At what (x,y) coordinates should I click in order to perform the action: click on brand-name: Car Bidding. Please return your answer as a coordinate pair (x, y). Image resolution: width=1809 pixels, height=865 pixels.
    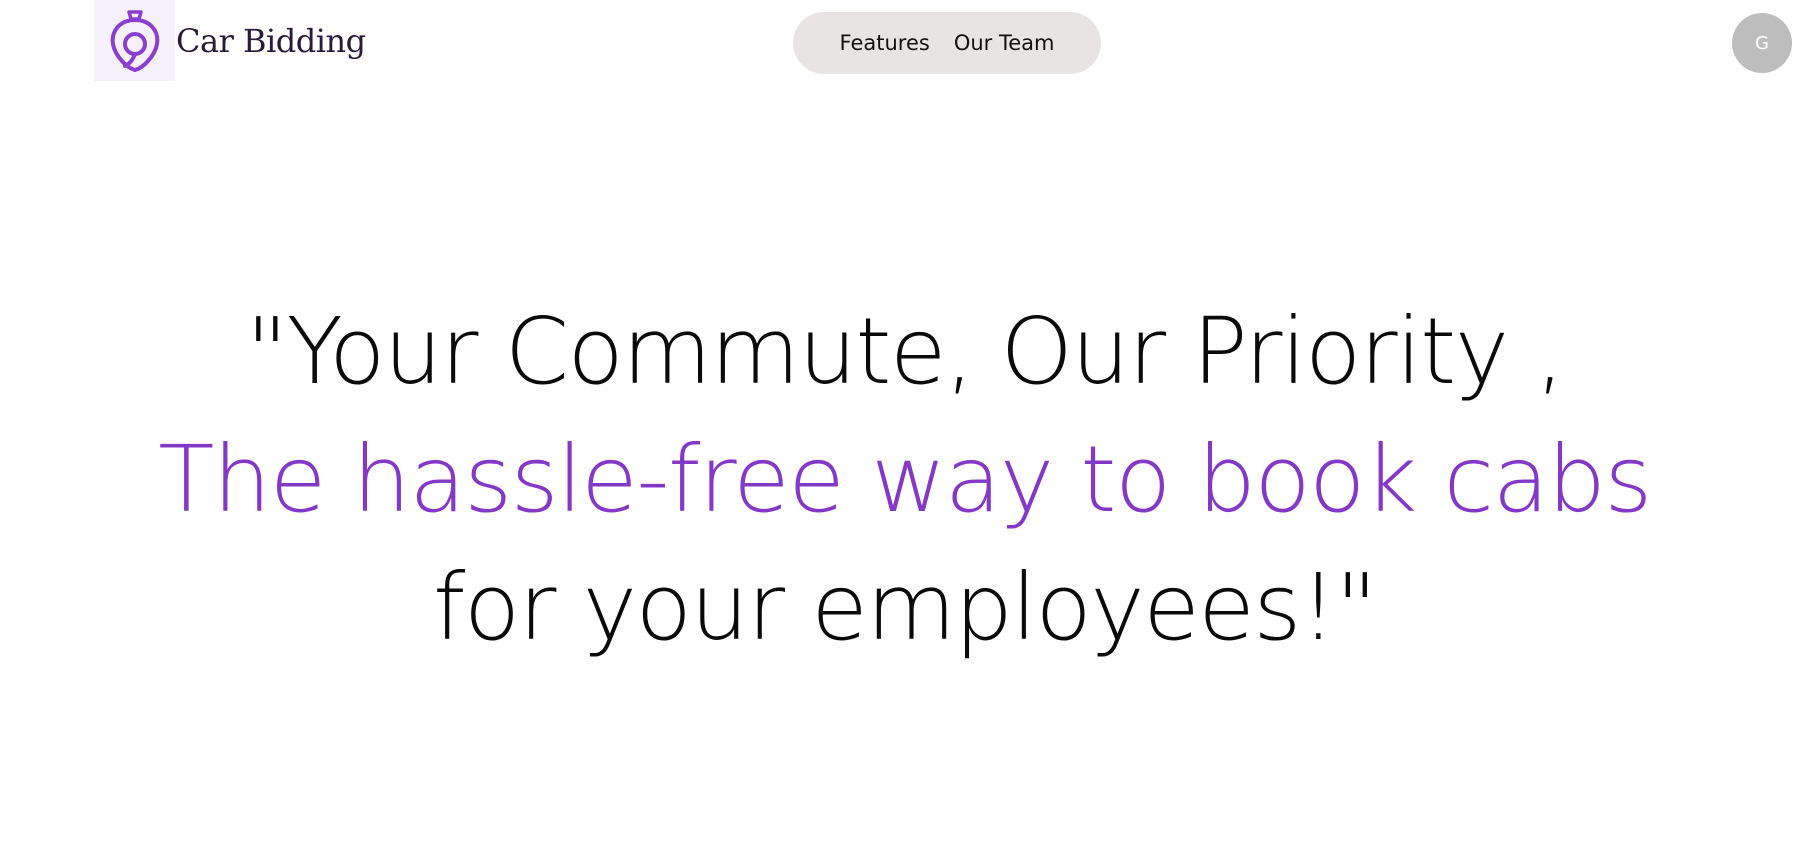
    Looking at the image, I should click on (271, 40).